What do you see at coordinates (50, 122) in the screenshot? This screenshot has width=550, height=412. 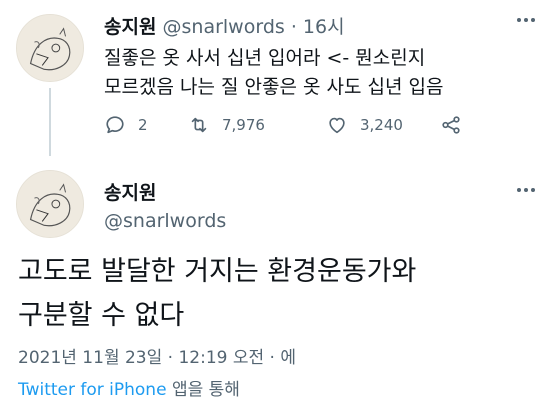 I see `thread-line` at bounding box center [50, 122].